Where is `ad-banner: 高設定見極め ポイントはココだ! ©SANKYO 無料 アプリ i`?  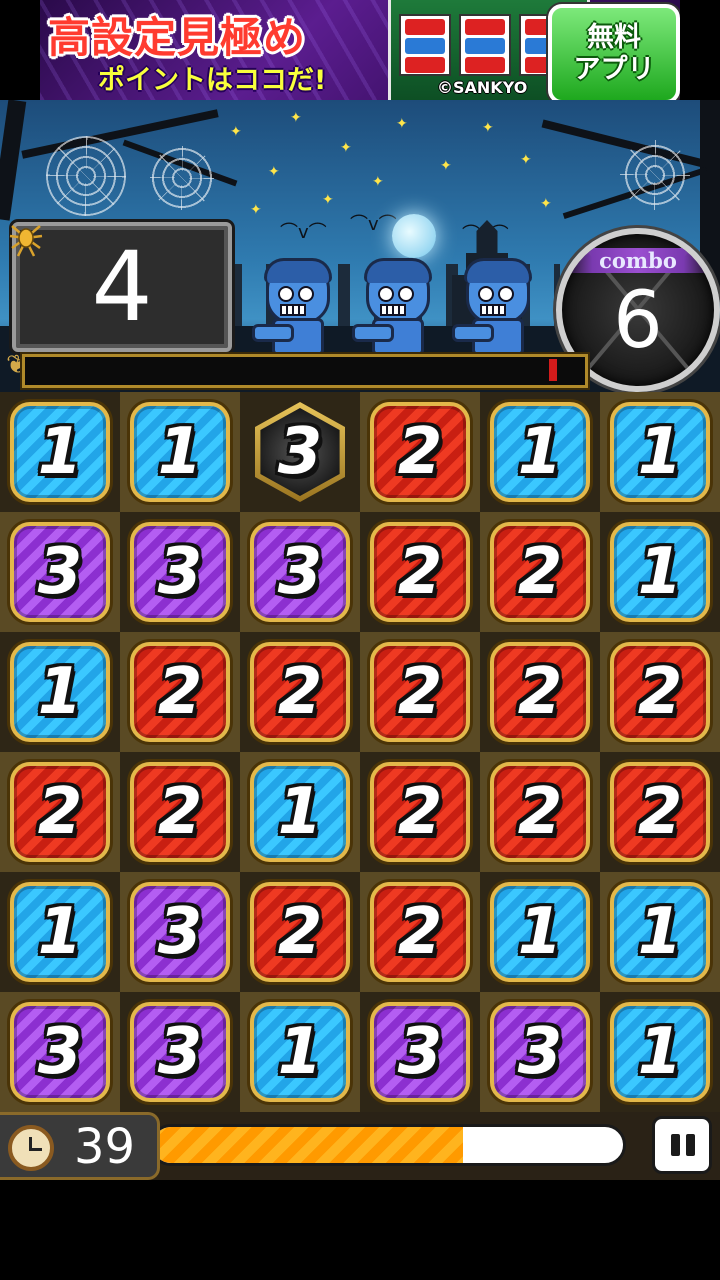 ad-banner: 高設定見極め ポイントはココだ! ©SANKYO 無料 アプリ i is located at coordinates (360, 50).